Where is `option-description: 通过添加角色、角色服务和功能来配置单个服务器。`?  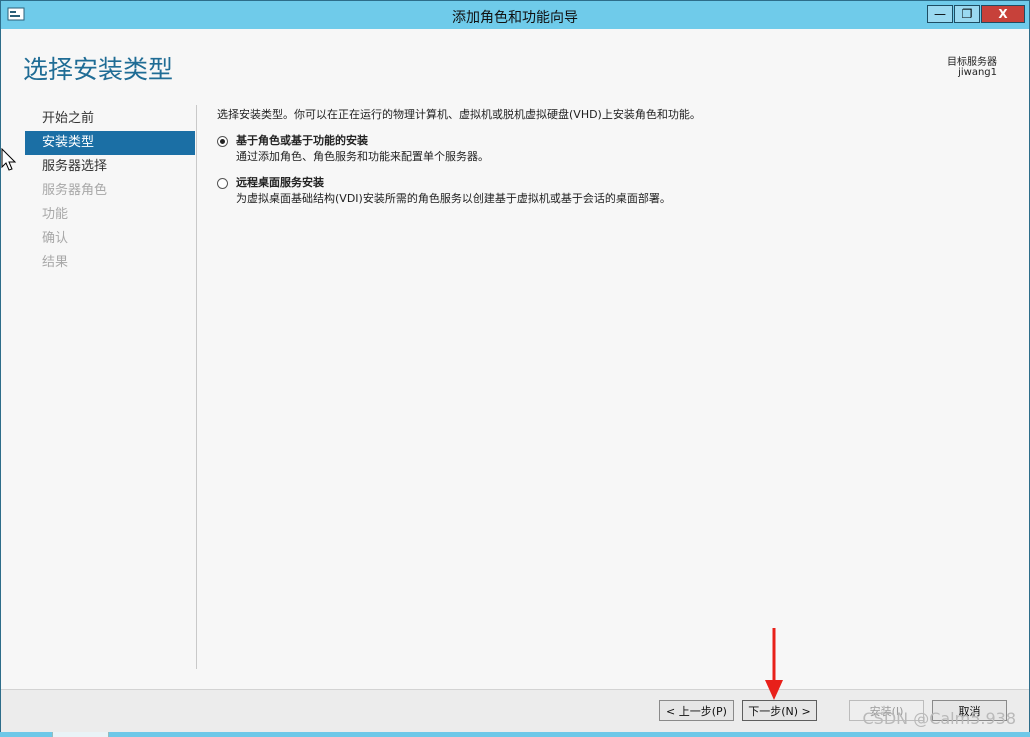 option-description: 通过添加角色、角色服务和功能来配置单个服务器。 is located at coordinates (362, 156).